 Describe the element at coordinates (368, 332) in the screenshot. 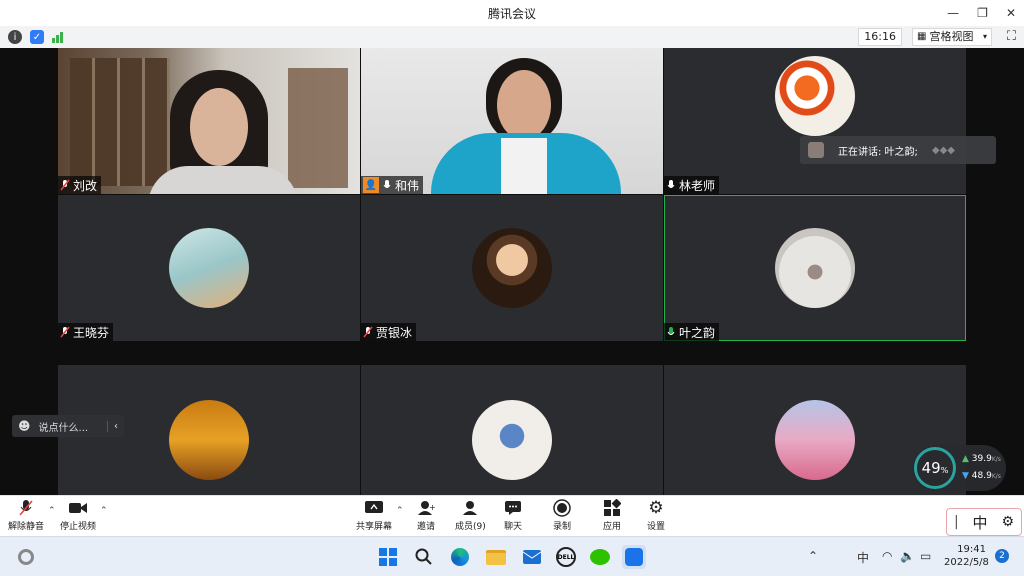

I see `mic-muted-icon` at that location.